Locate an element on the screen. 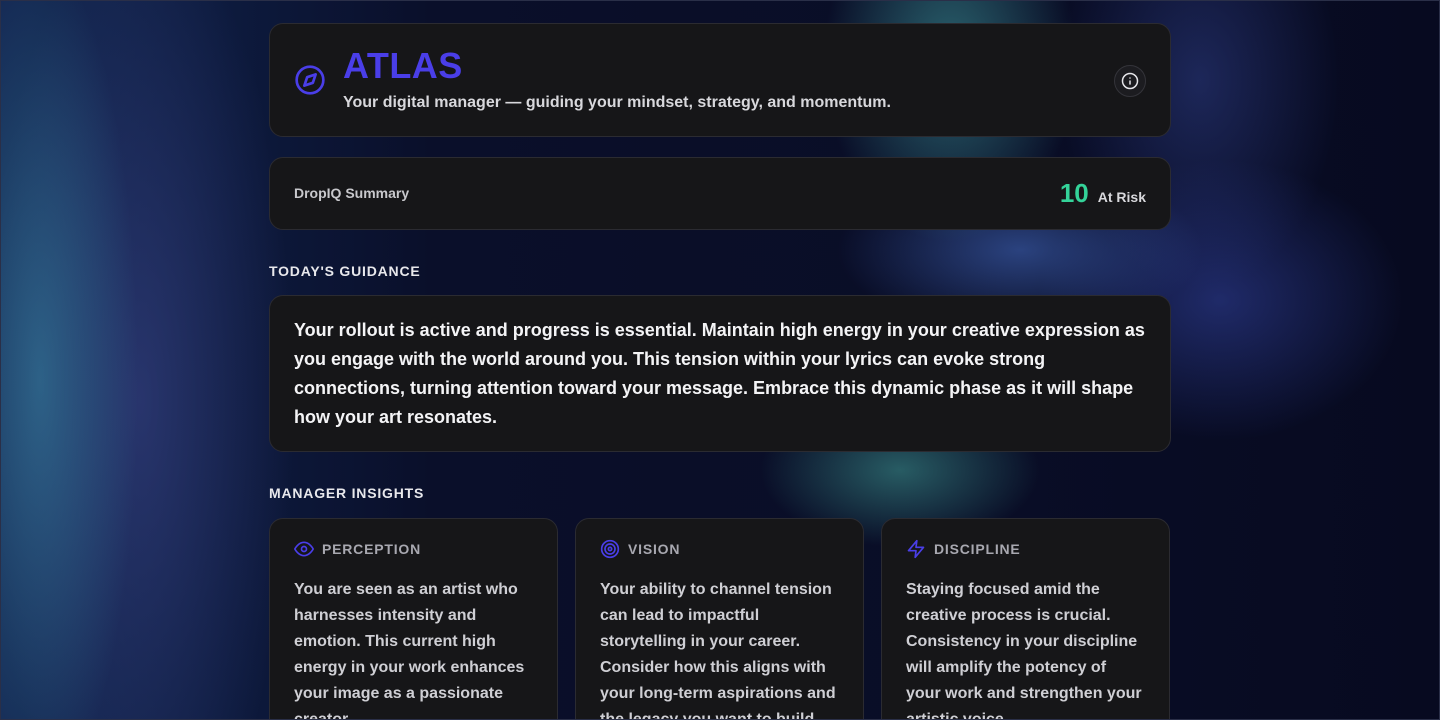 Image resolution: width=1440 pixels, height=720 pixels. summary-status: At Risk is located at coordinates (1121, 197).